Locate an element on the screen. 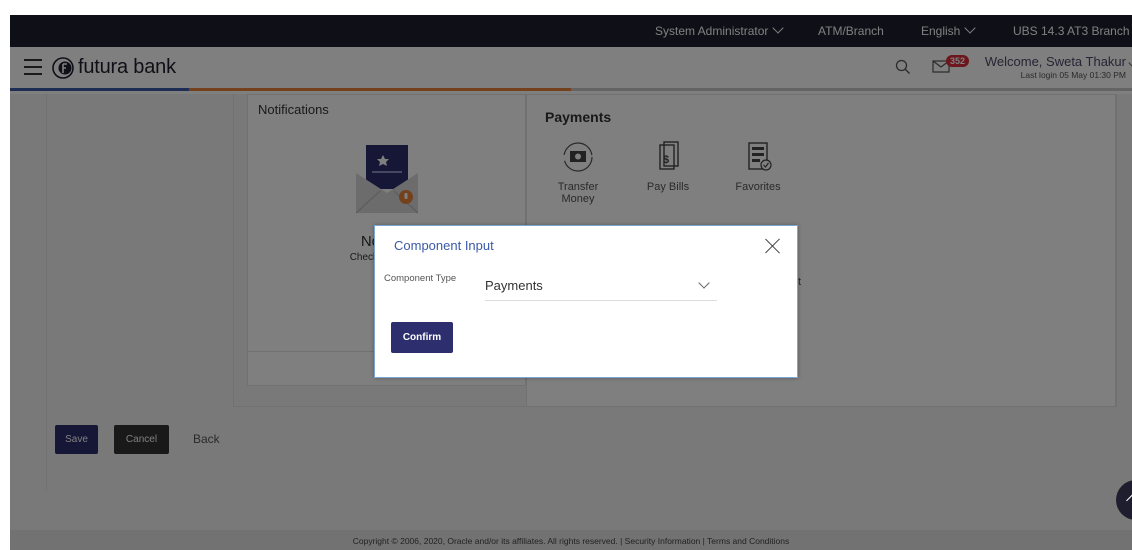 This screenshot has width=1132, height=550. component-type-select: Payments is located at coordinates (601, 286).